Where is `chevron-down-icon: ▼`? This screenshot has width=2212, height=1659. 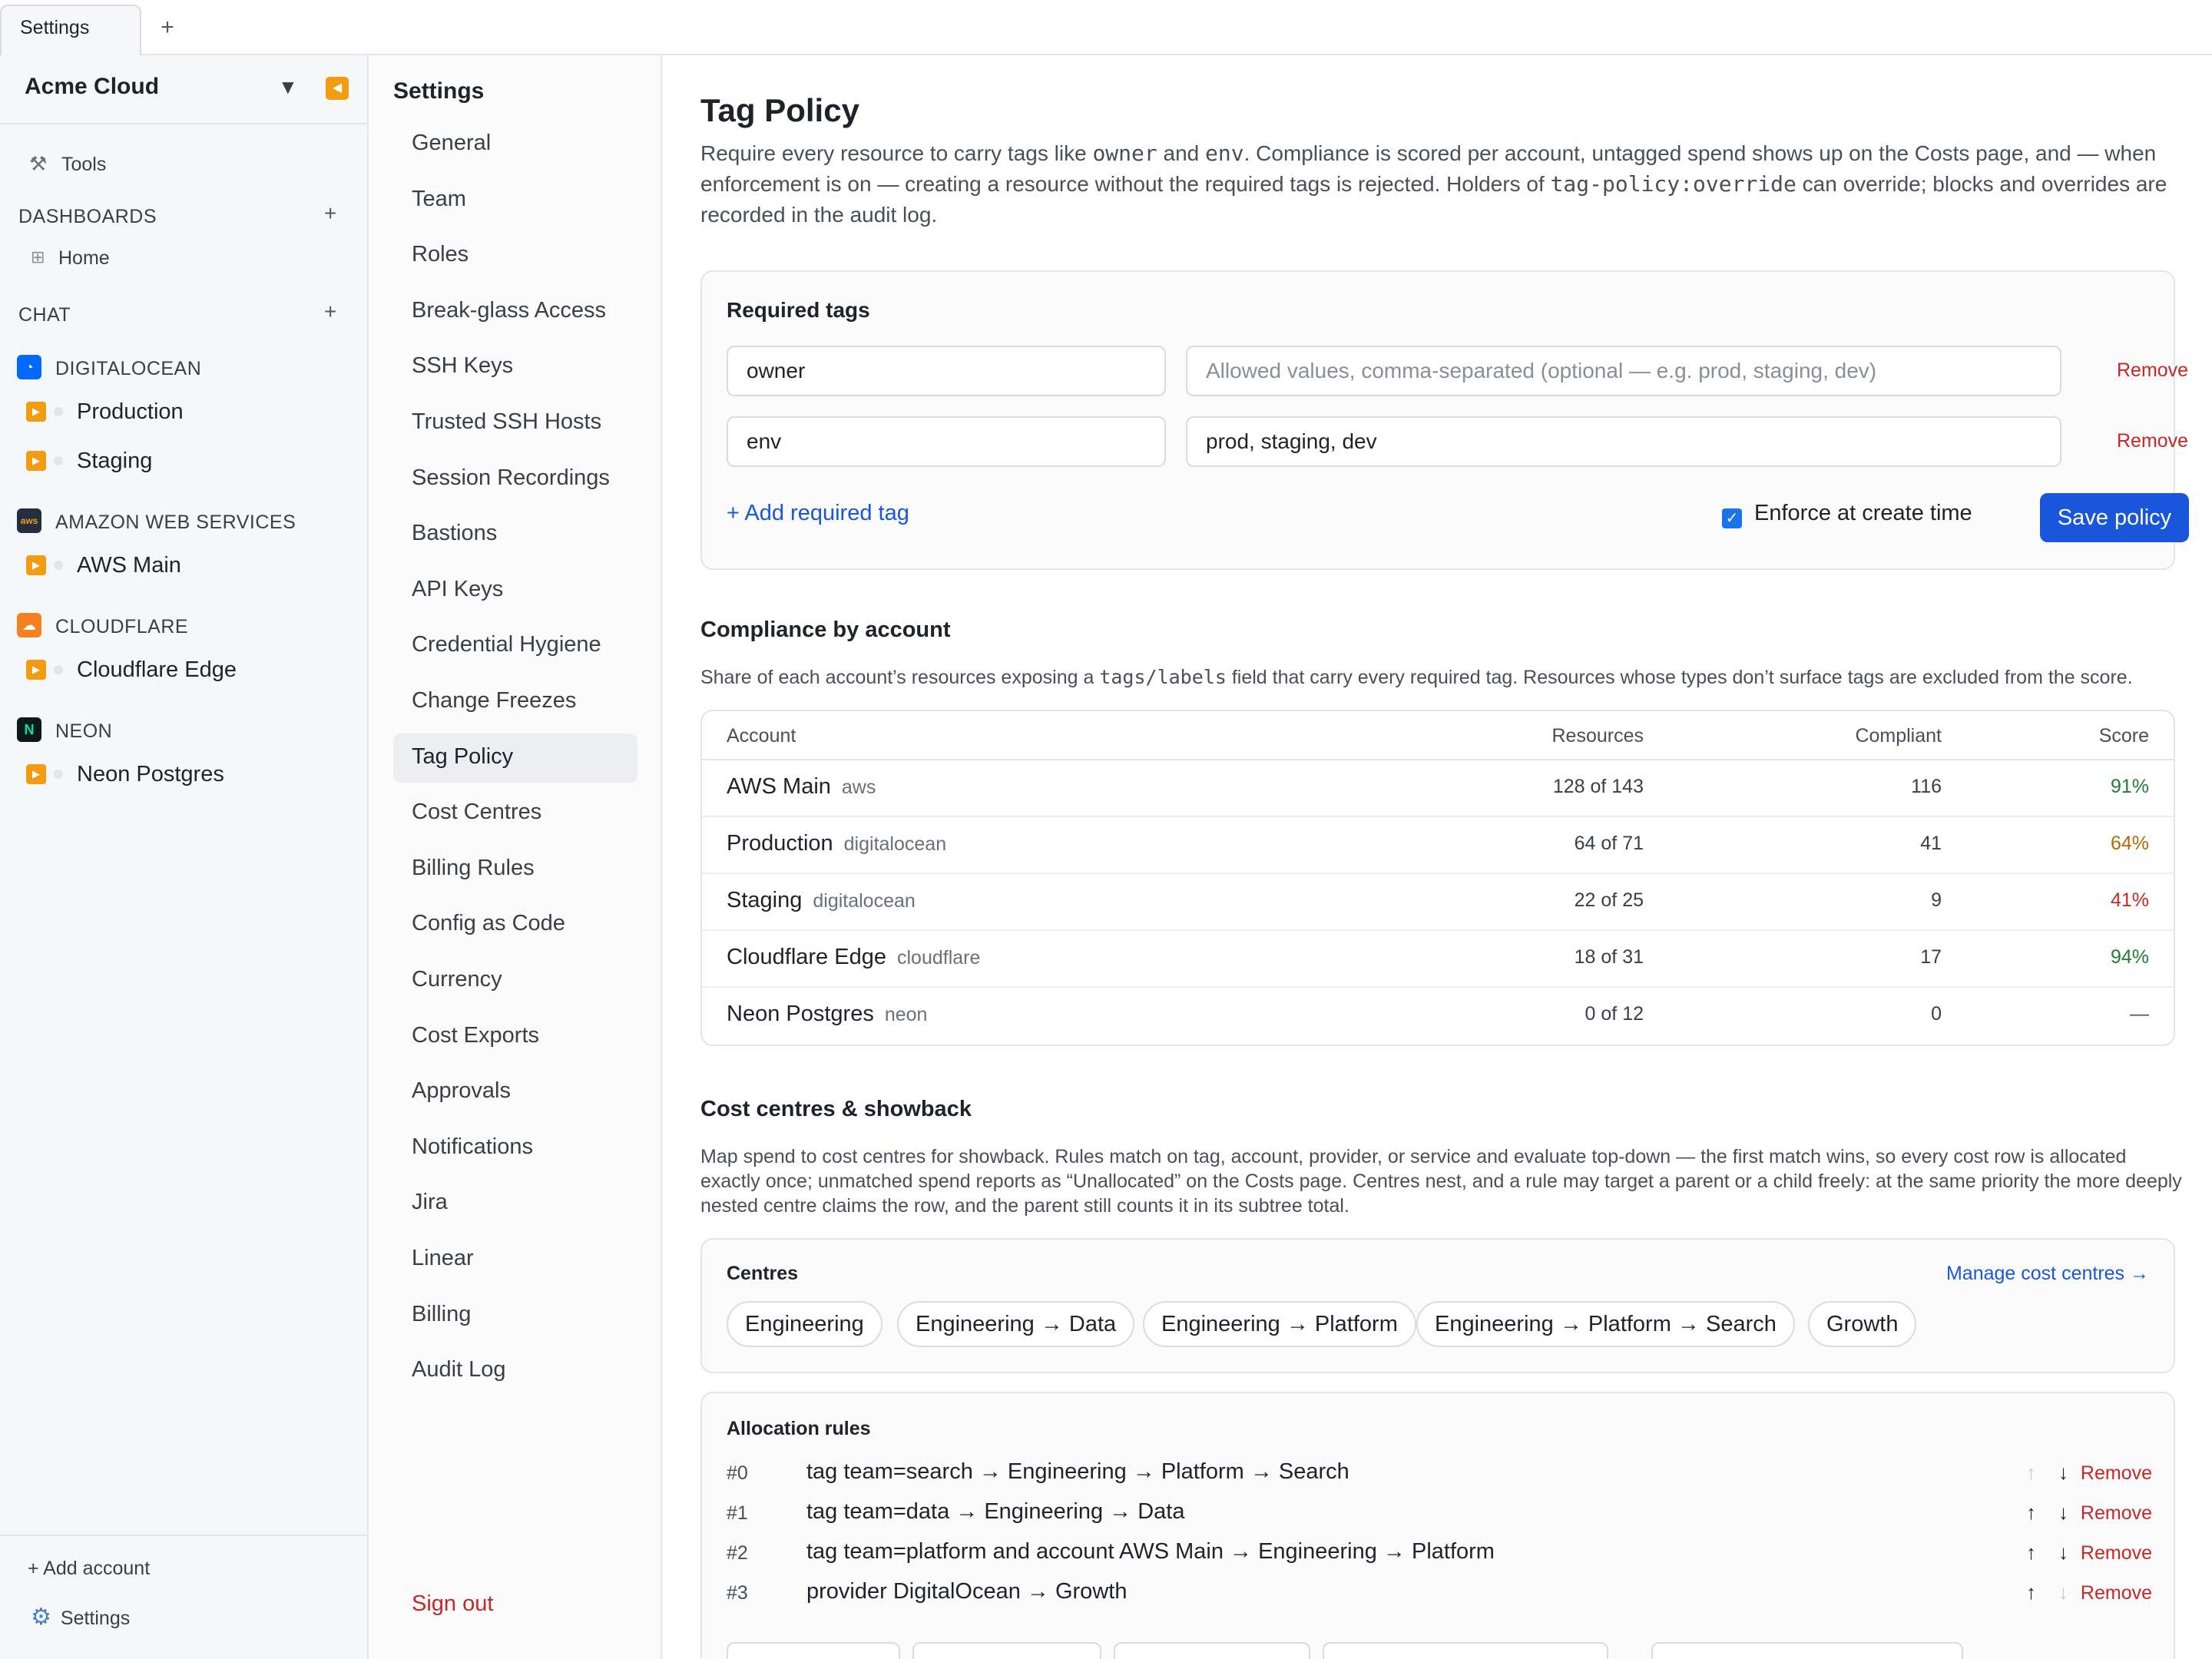 chevron-down-icon: ▼ is located at coordinates (288, 87).